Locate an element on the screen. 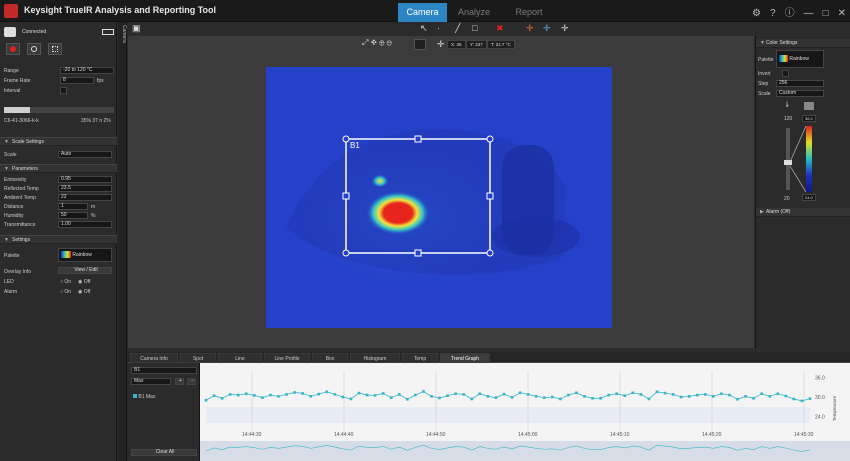 This screenshot has width=850, height=461. zoom-out-icon: ⊖ is located at coordinates (389, 42).